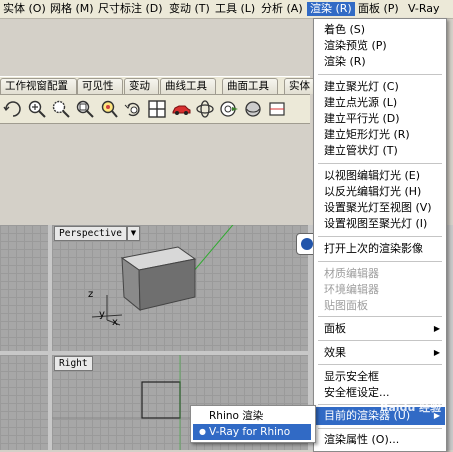 The height and width of the screenshot is (452, 453). What do you see at coordinates (351, 377) in the screenshot?
I see `menu-item-show-safe-frame: 显示安全框` at bounding box center [351, 377].